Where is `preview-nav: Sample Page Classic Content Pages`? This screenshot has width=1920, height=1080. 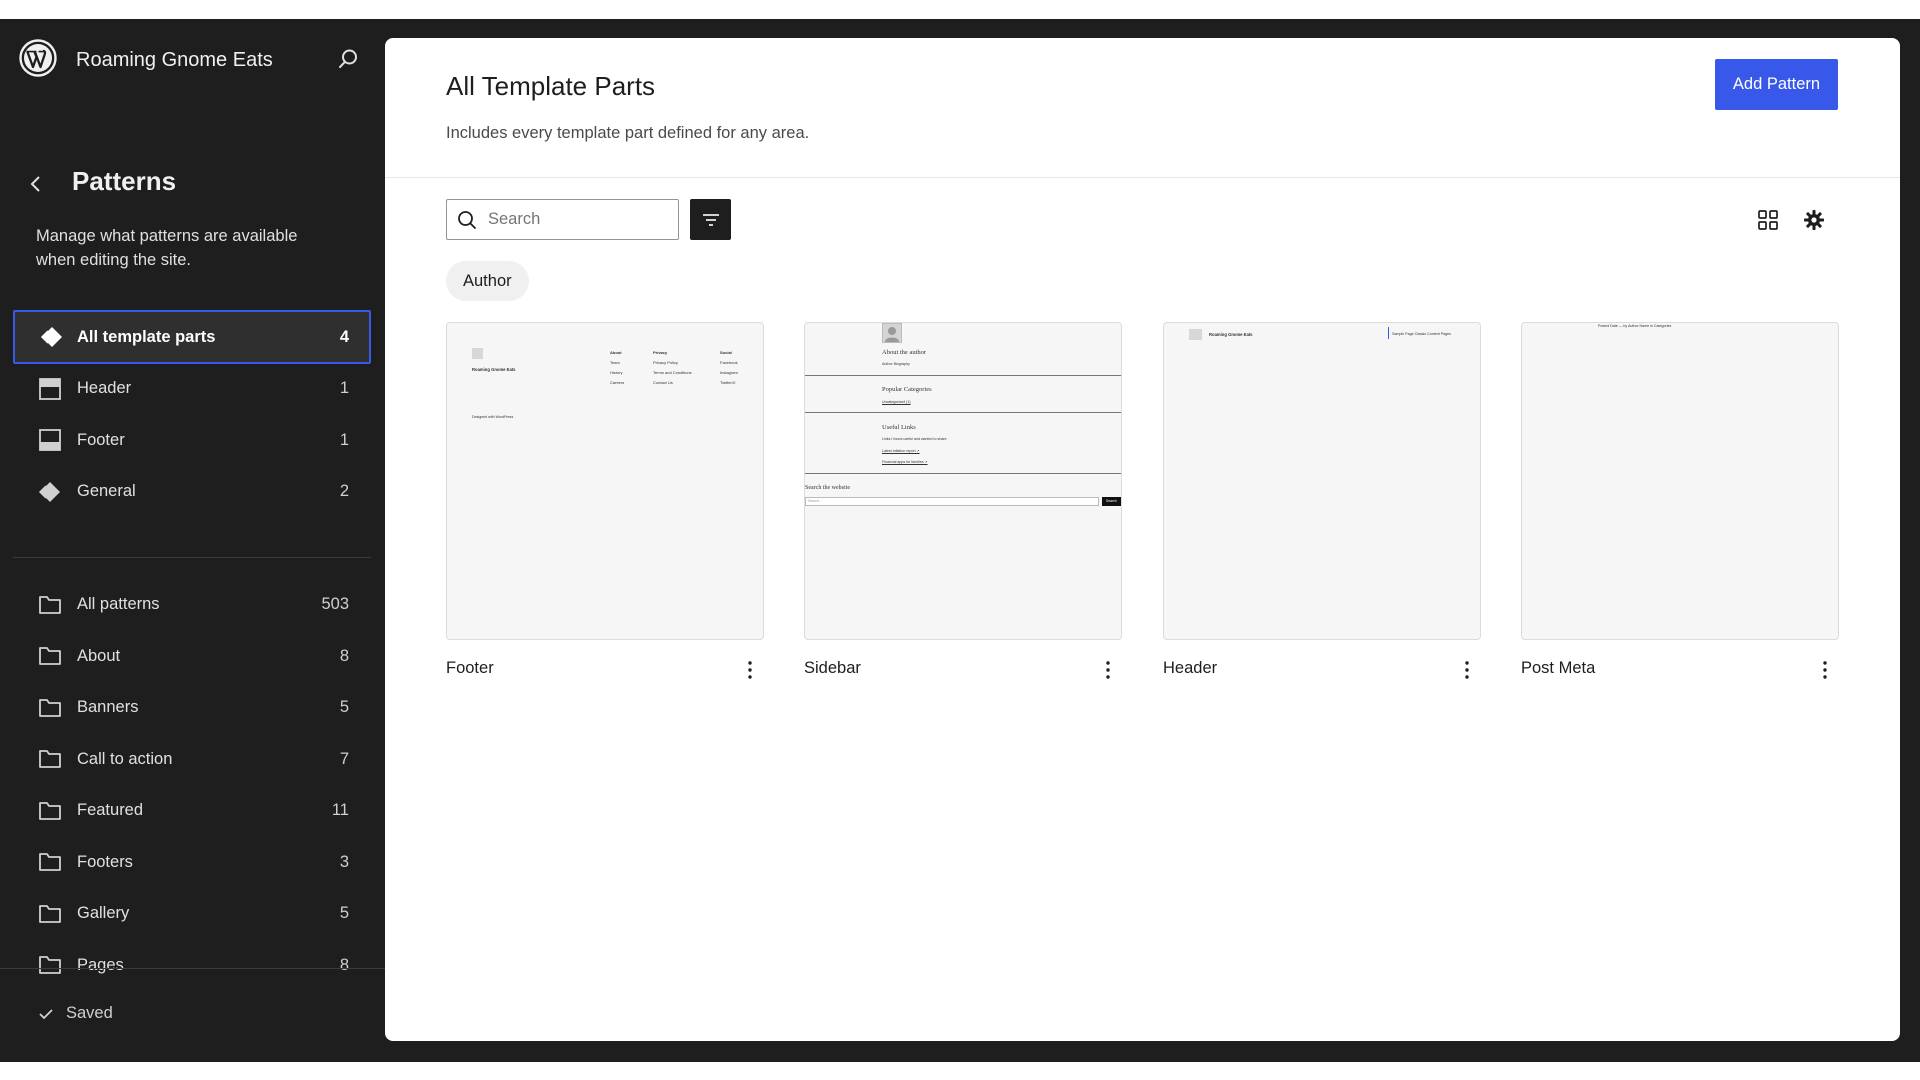
preview-nav: Sample Page Classic Content Pages is located at coordinates (1421, 334).